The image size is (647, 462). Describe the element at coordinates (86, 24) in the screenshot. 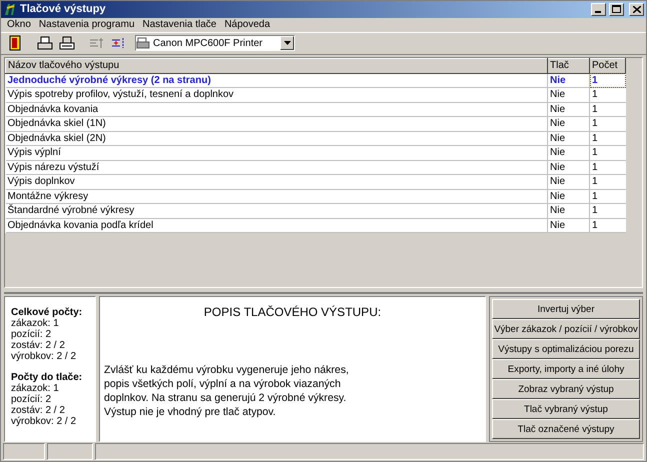

I see `menu-item: Nastavenia programu` at that location.